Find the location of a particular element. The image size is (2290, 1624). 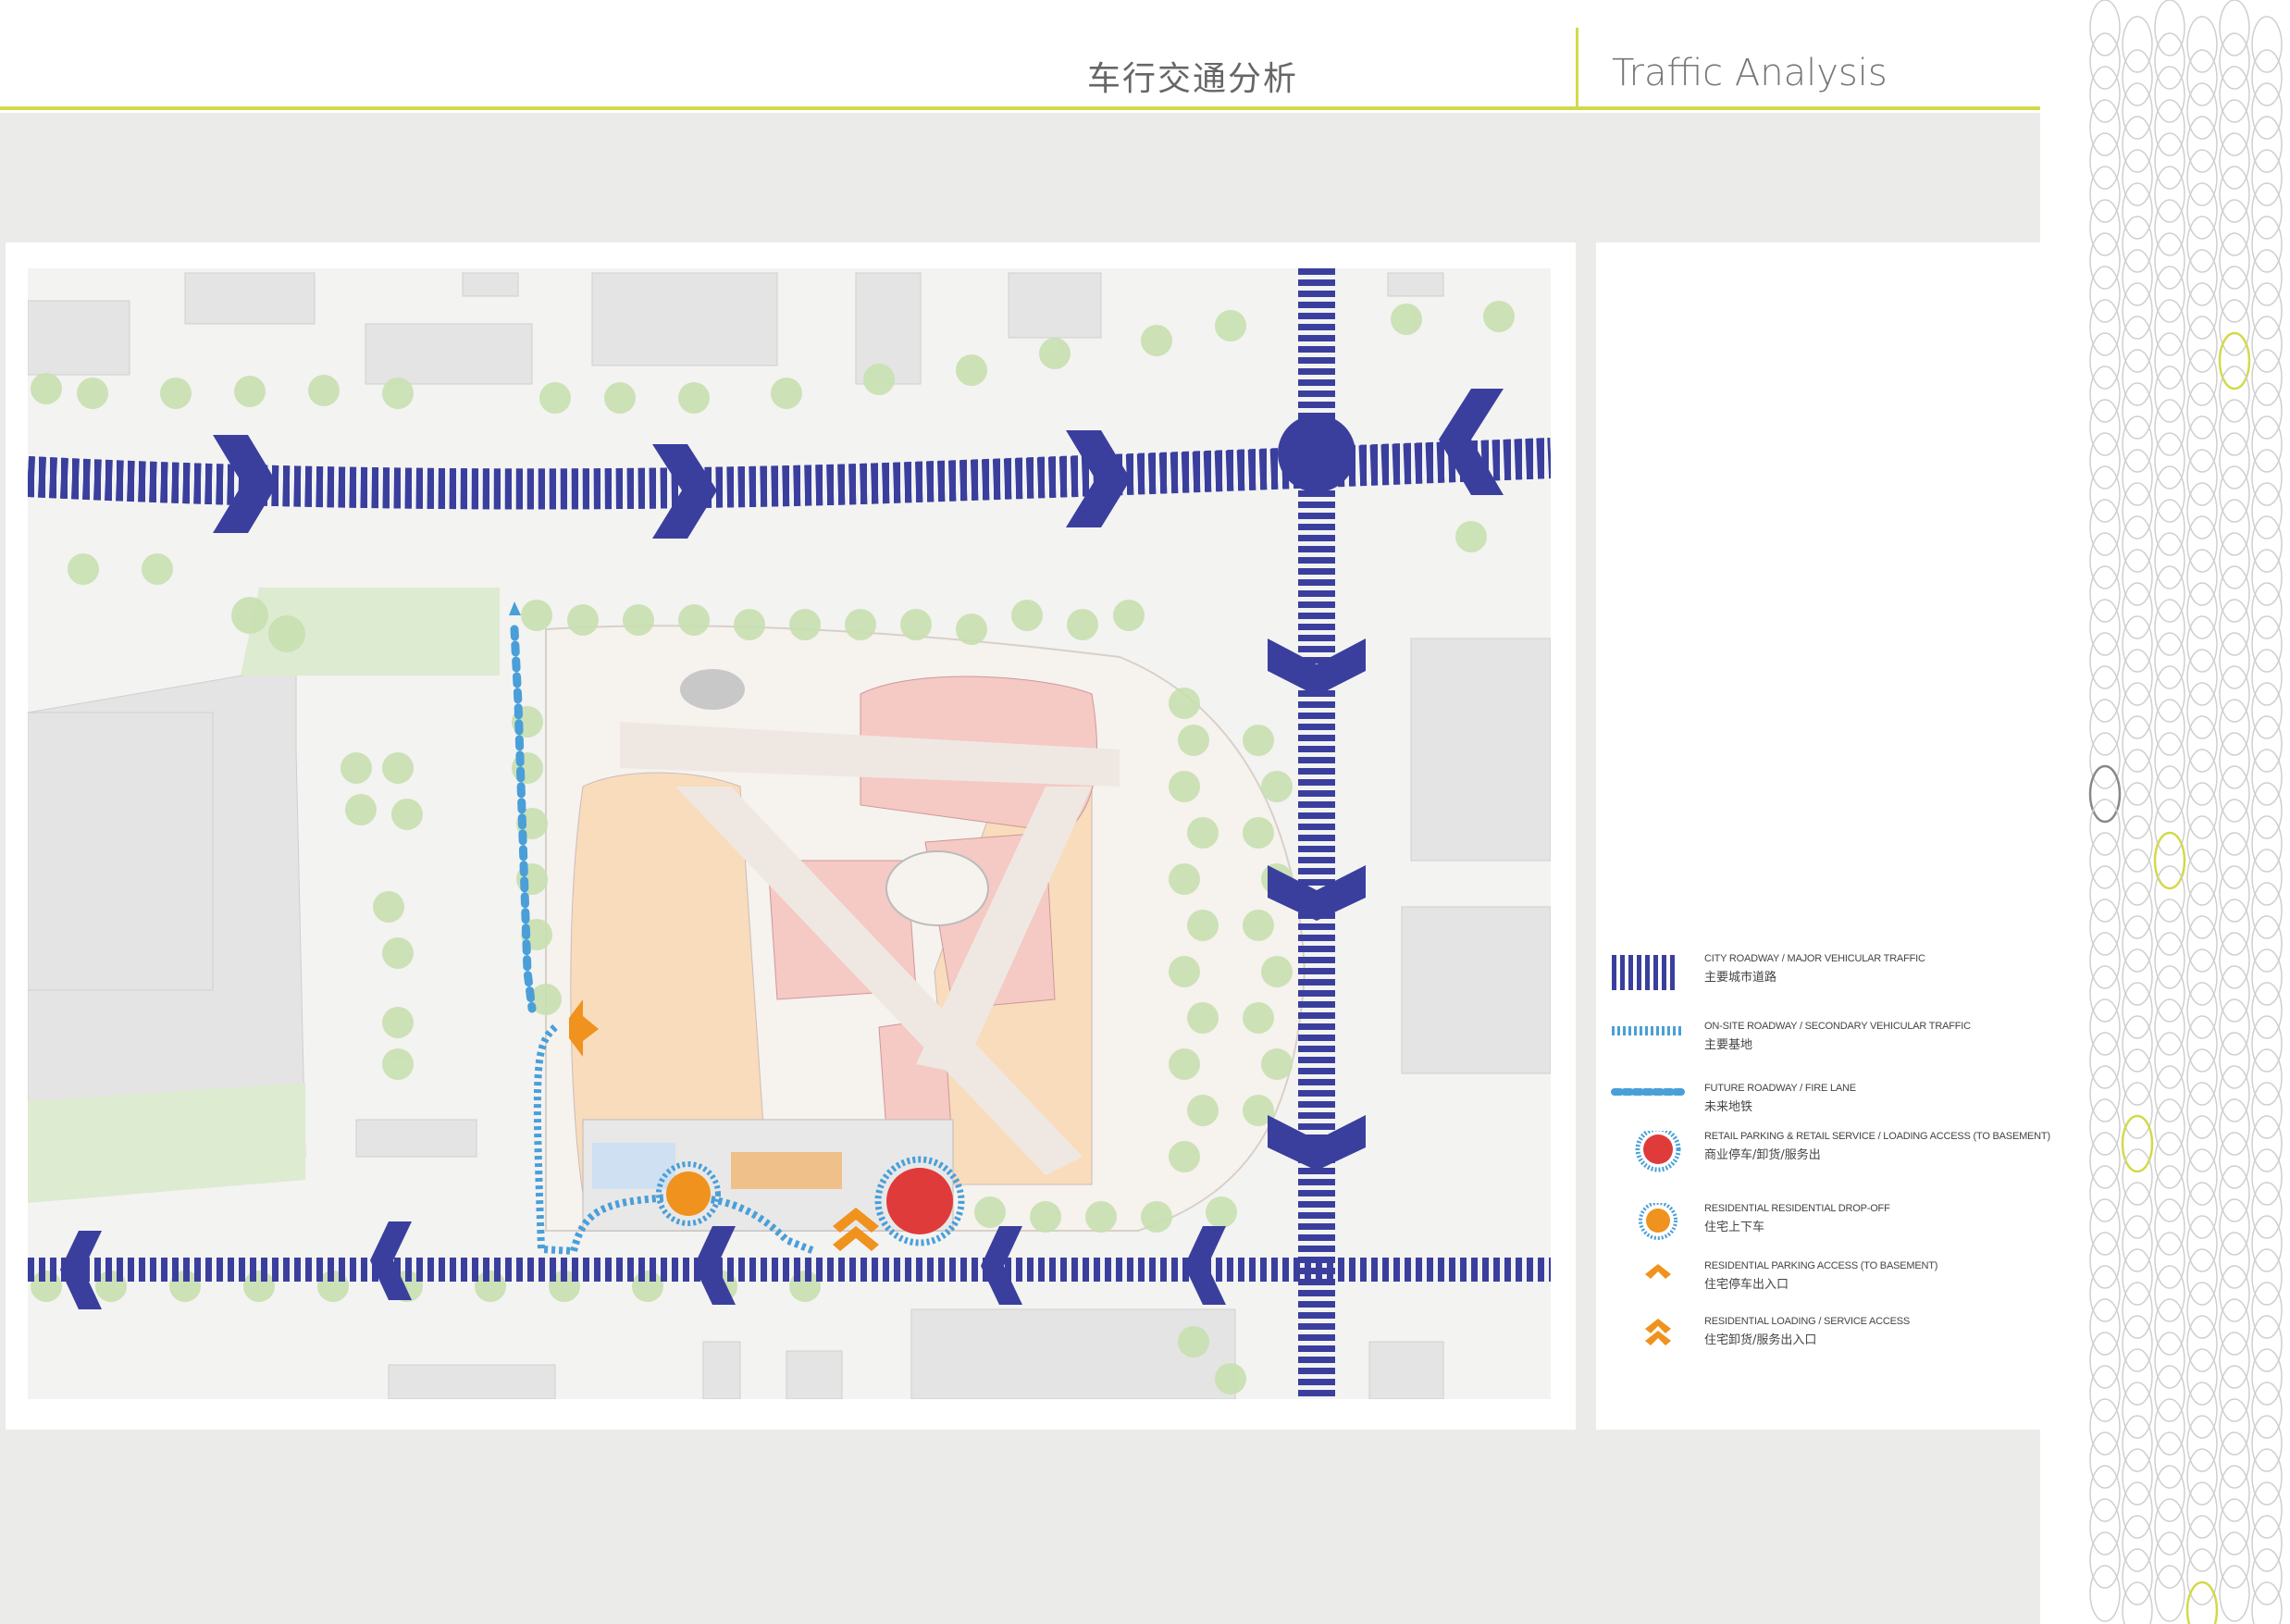

legend-label-cn: 主要城市道路 is located at coordinates (1740, 978).